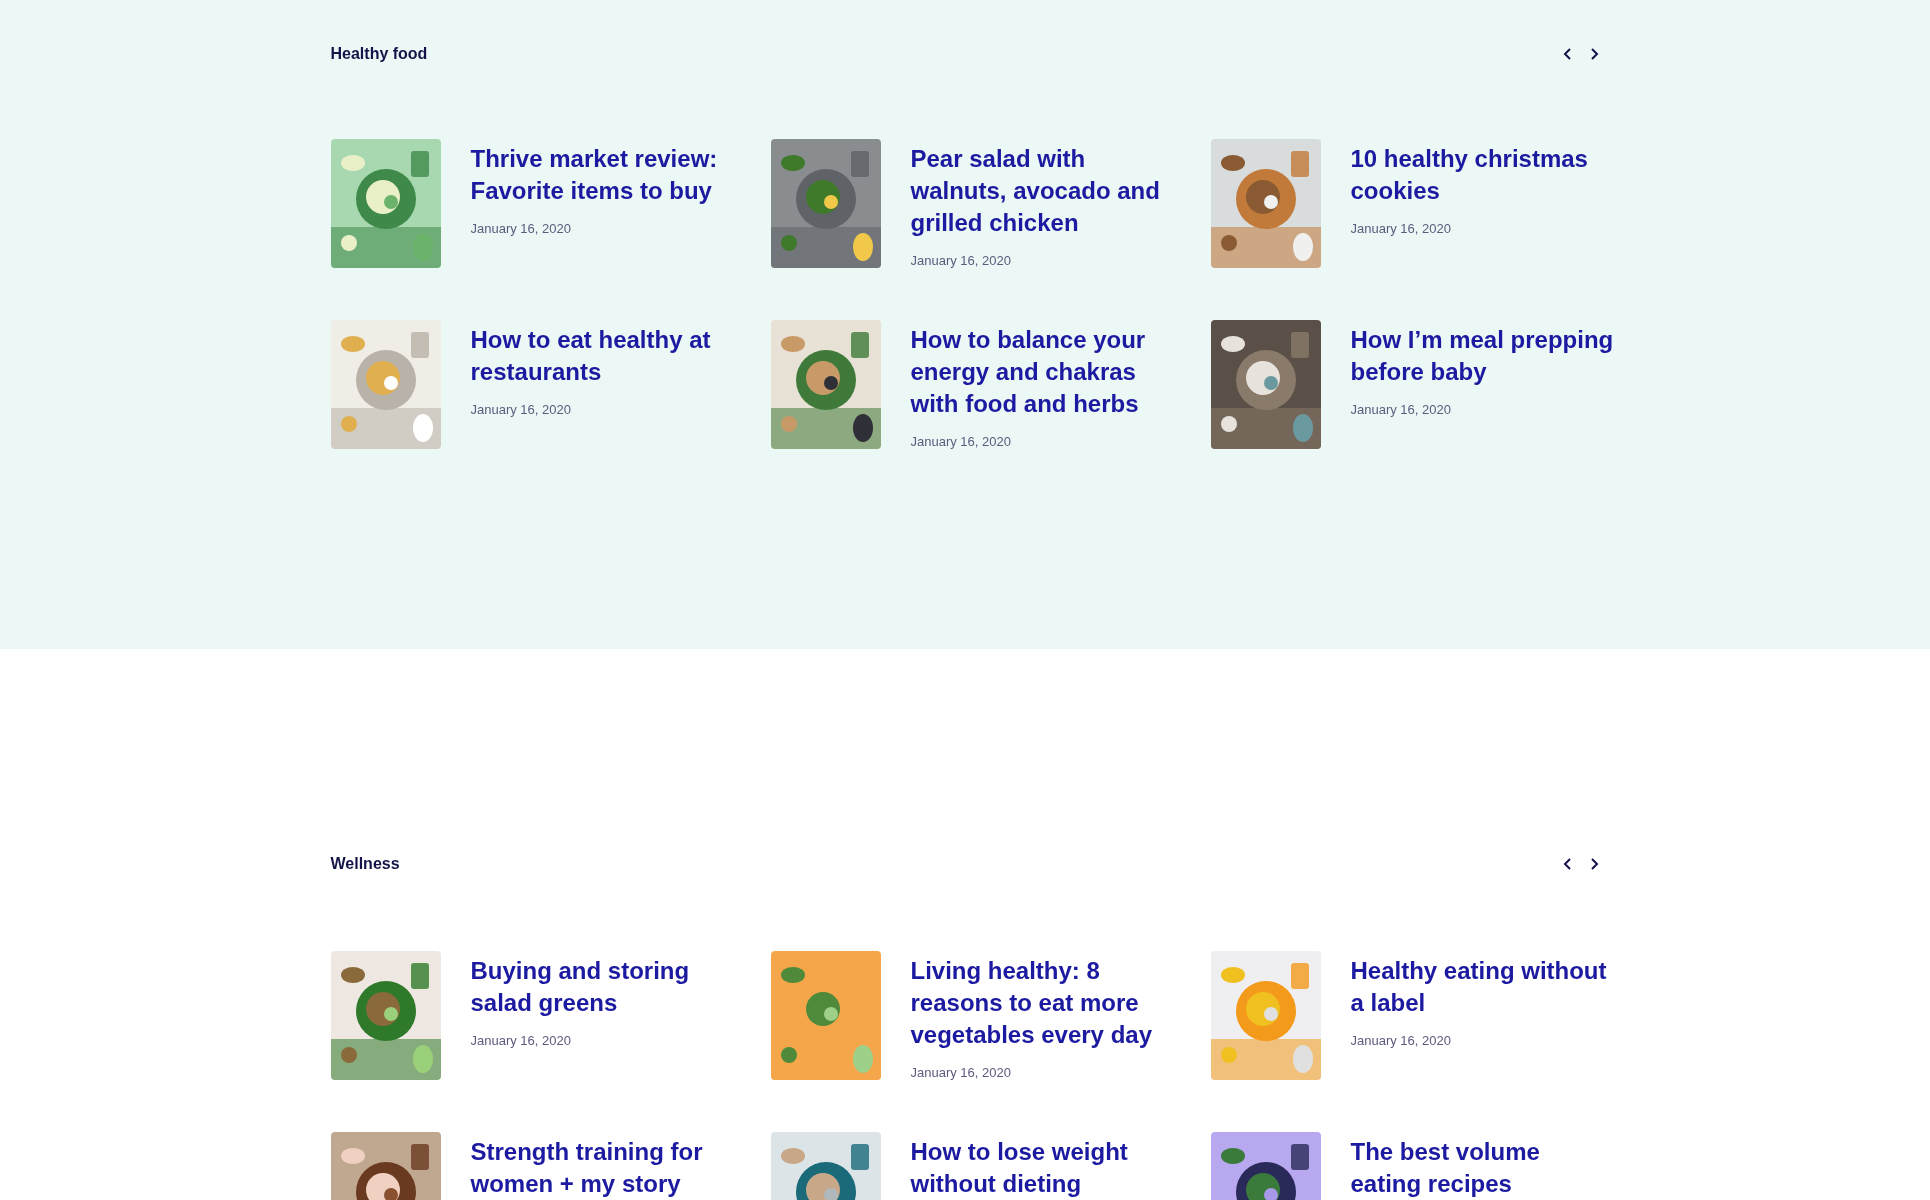 Image resolution: width=1930 pixels, height=1200 pixels. What do you see at coordinates (379, 54) in the screenshot?
I see `section-heading: Healthy food` at bounding box center [379, 54].